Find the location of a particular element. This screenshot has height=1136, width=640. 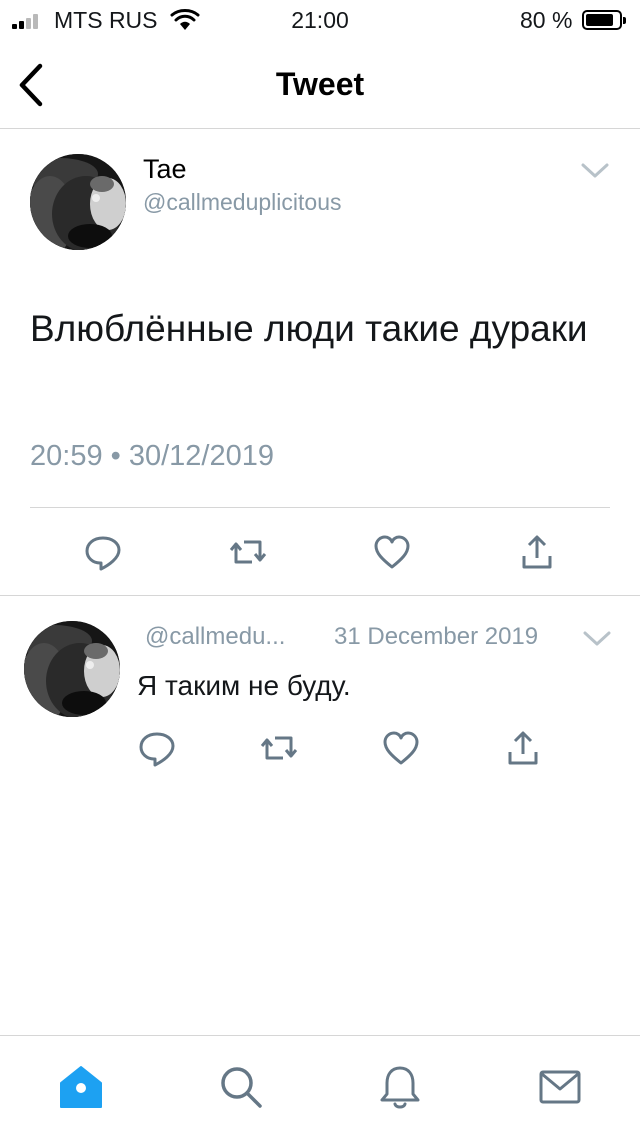

divider is located at coordinates (320, 507).